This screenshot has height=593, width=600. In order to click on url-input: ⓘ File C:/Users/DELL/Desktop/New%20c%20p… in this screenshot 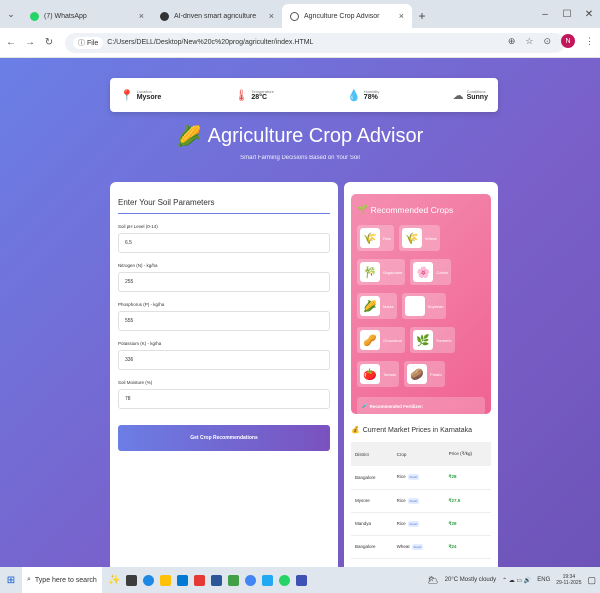, I will do `click(315, 42)`.